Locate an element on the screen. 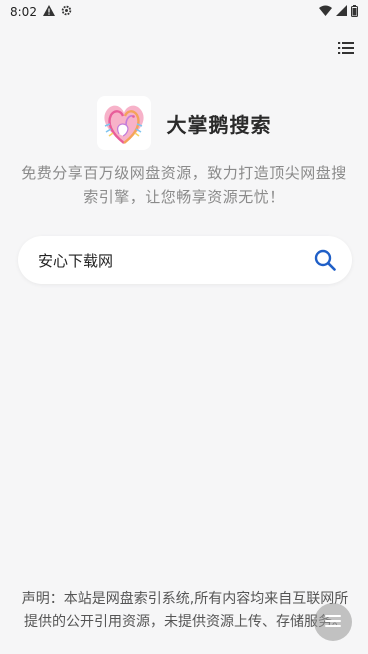 This screenshot has height=654, width=368. search-input is located at coordinates (175, 260).